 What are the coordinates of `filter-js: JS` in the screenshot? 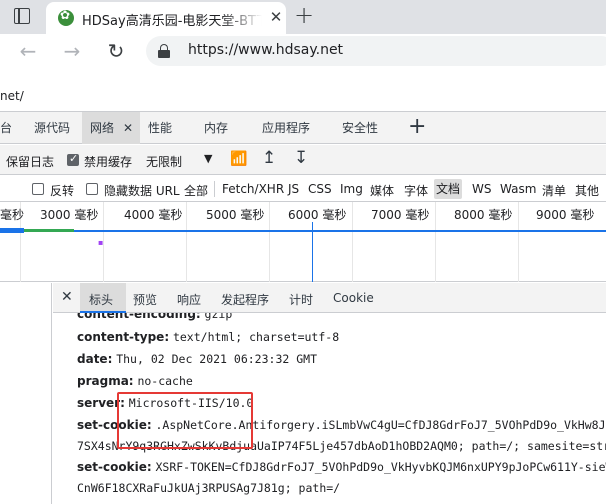 It's located at (293, 189).